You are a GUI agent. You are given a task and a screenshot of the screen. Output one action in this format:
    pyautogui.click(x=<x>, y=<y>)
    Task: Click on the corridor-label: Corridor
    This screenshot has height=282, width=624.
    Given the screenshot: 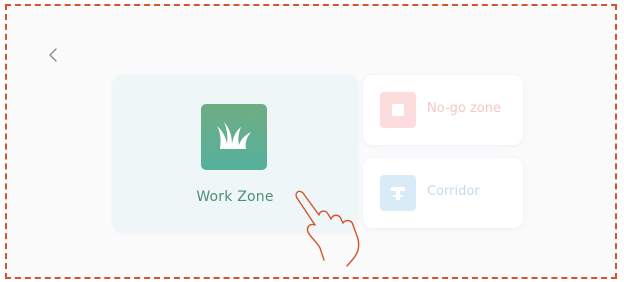 What is the action you would take?
    pyautogui.click(x=453, y=191)
    